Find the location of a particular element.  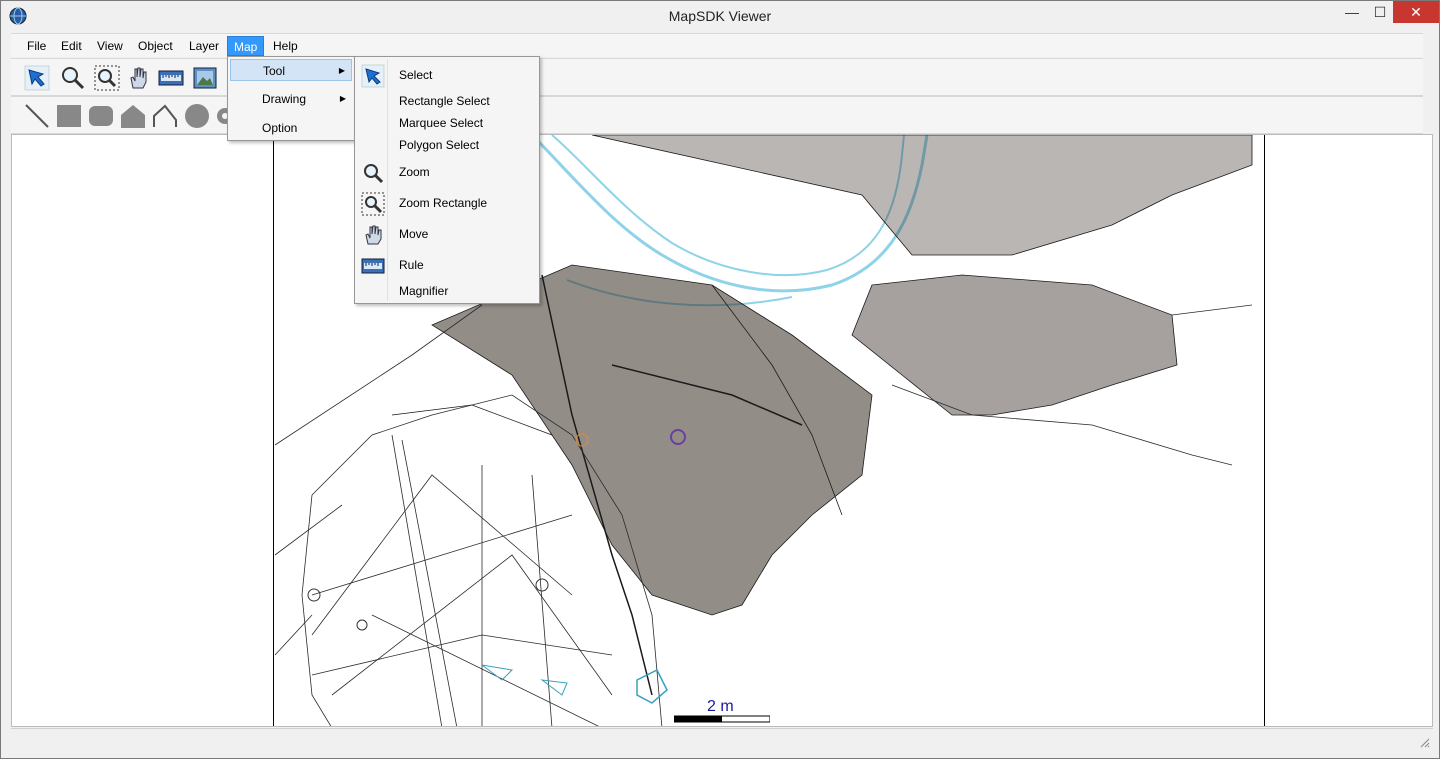

scale-bar is located at coordinates (722, 719).